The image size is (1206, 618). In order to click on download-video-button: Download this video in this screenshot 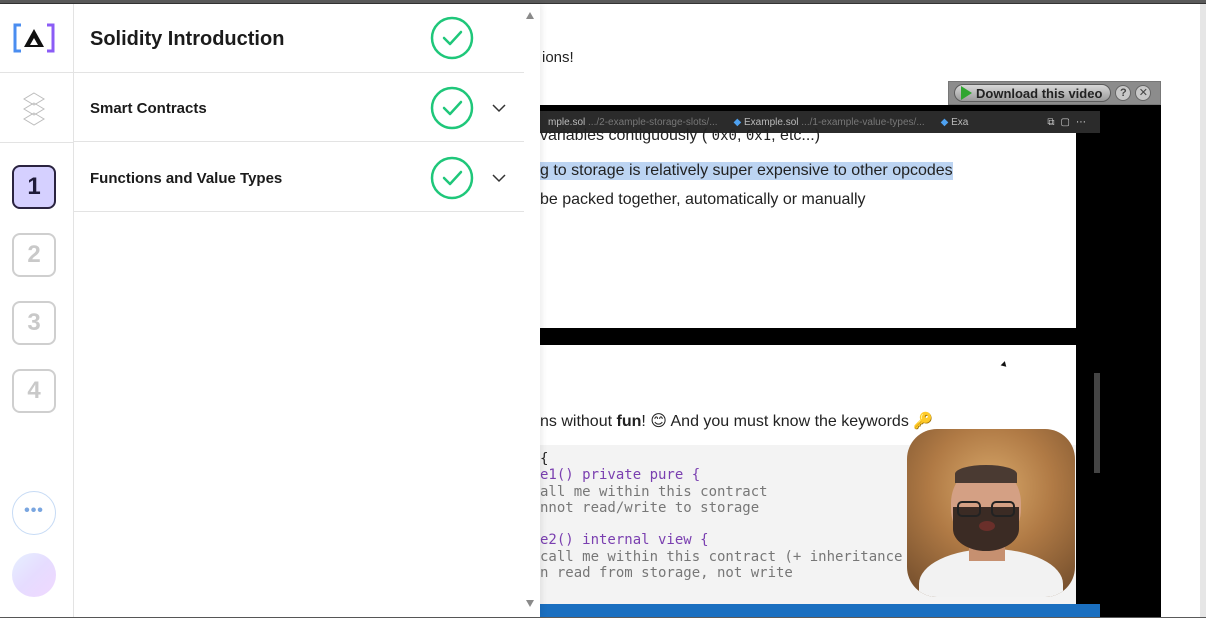, I will do `click(1033, 93)`.